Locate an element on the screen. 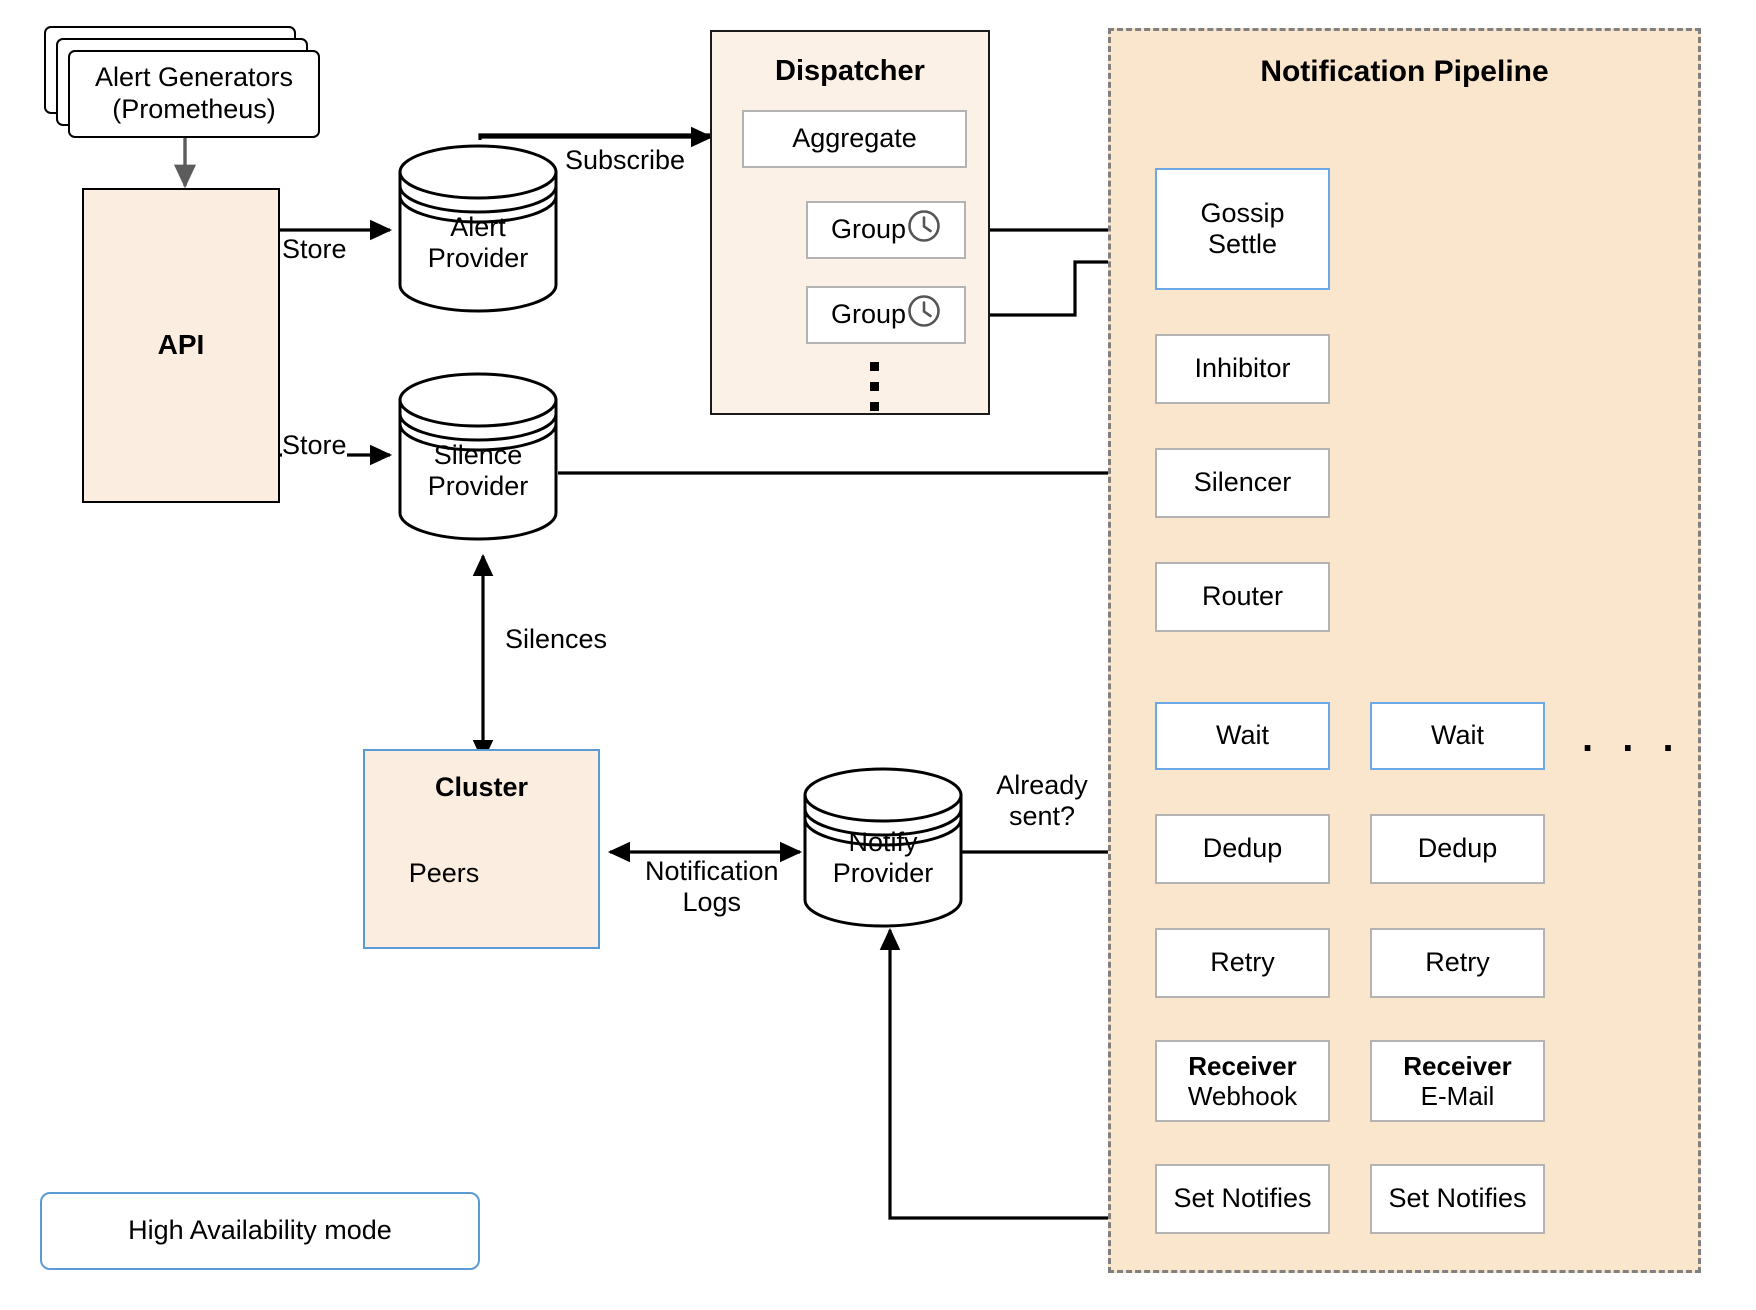 This screenshot has height=1310, width=1756. edge-label-store-silence: Store is located at coordinates (314, 446).